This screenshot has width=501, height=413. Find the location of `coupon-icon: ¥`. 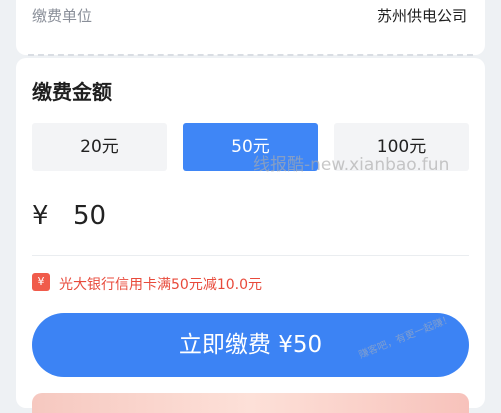

coupon-icon: ¥ is located at coordinates (41, 282).